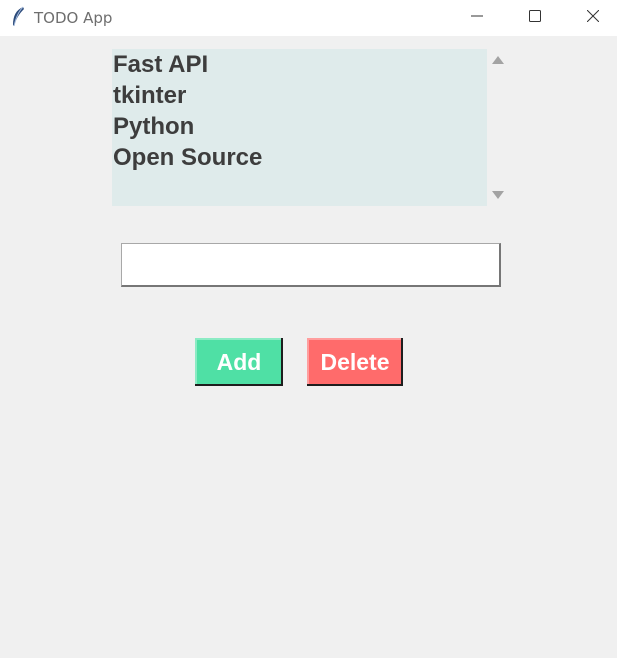  Describe the element at coordinates (187, 126) in the screenshot. I see `list-item: Python` at that location.